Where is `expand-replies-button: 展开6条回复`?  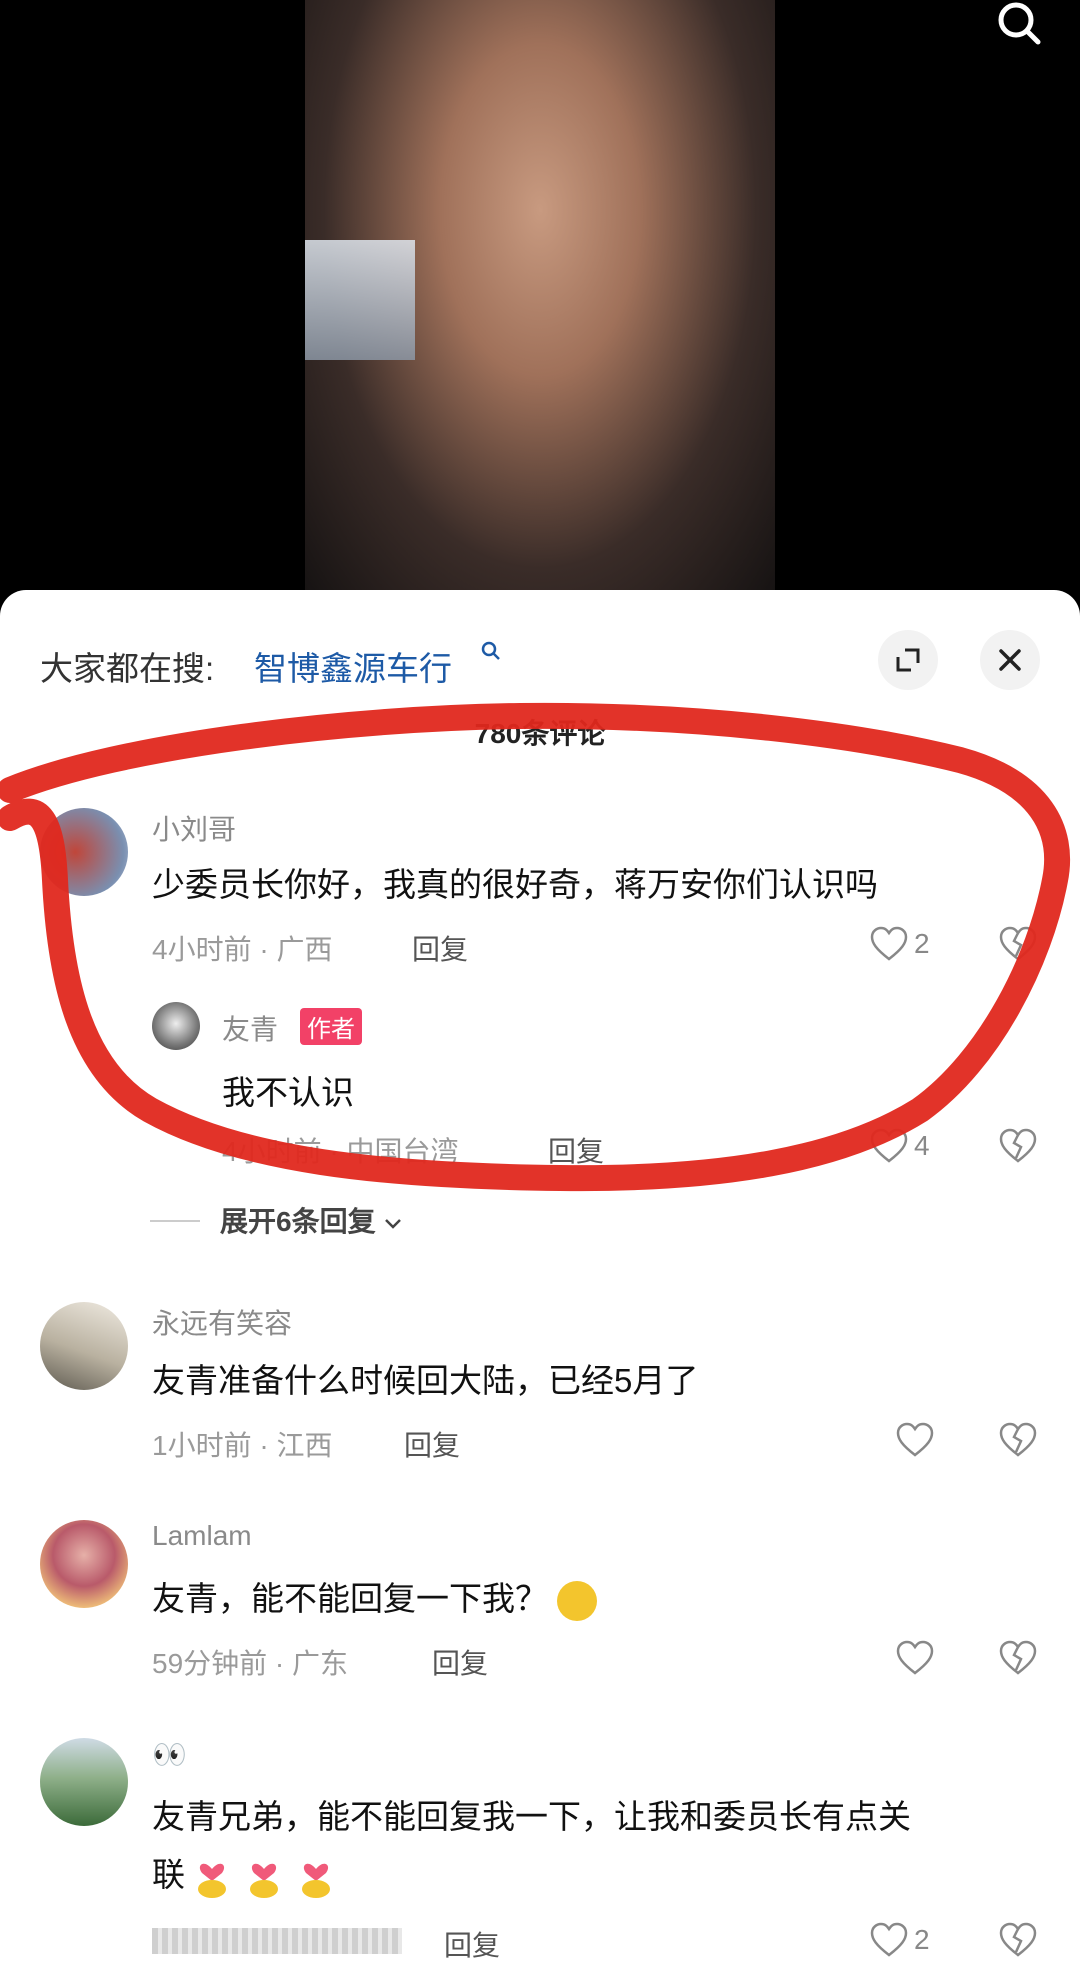 expand-replies-button: 展开6条回复 is located at coordinates (311, 1220).